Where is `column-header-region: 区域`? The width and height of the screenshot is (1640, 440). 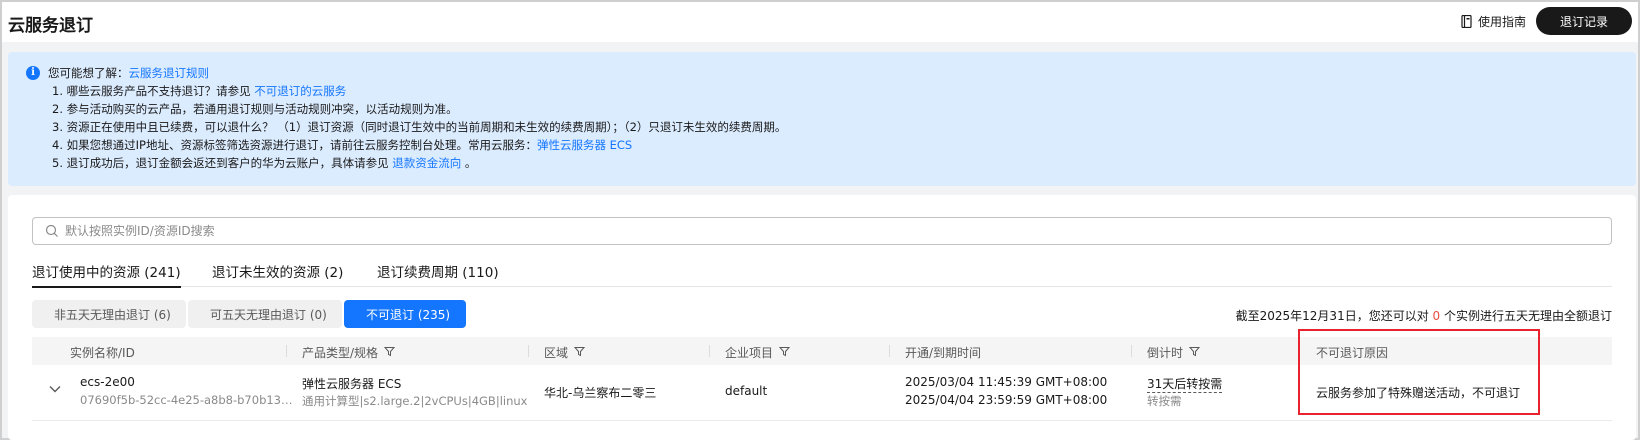 column-header-region: 区域 is located at coordinates (565, 352).